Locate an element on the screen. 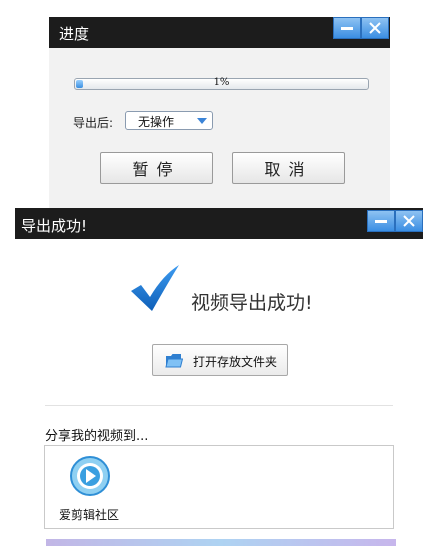  share-target-label: 爱剪辑社区 is located at coordinates (89, 514).